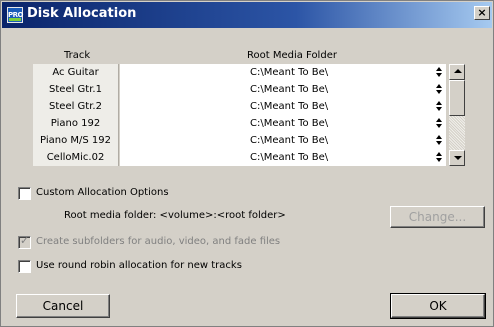 This screenshot has height=327, width=494. Describe the element at coordinates (76, 140) in the screenshot. I see `track-name: Piano M/S 192` at that location.